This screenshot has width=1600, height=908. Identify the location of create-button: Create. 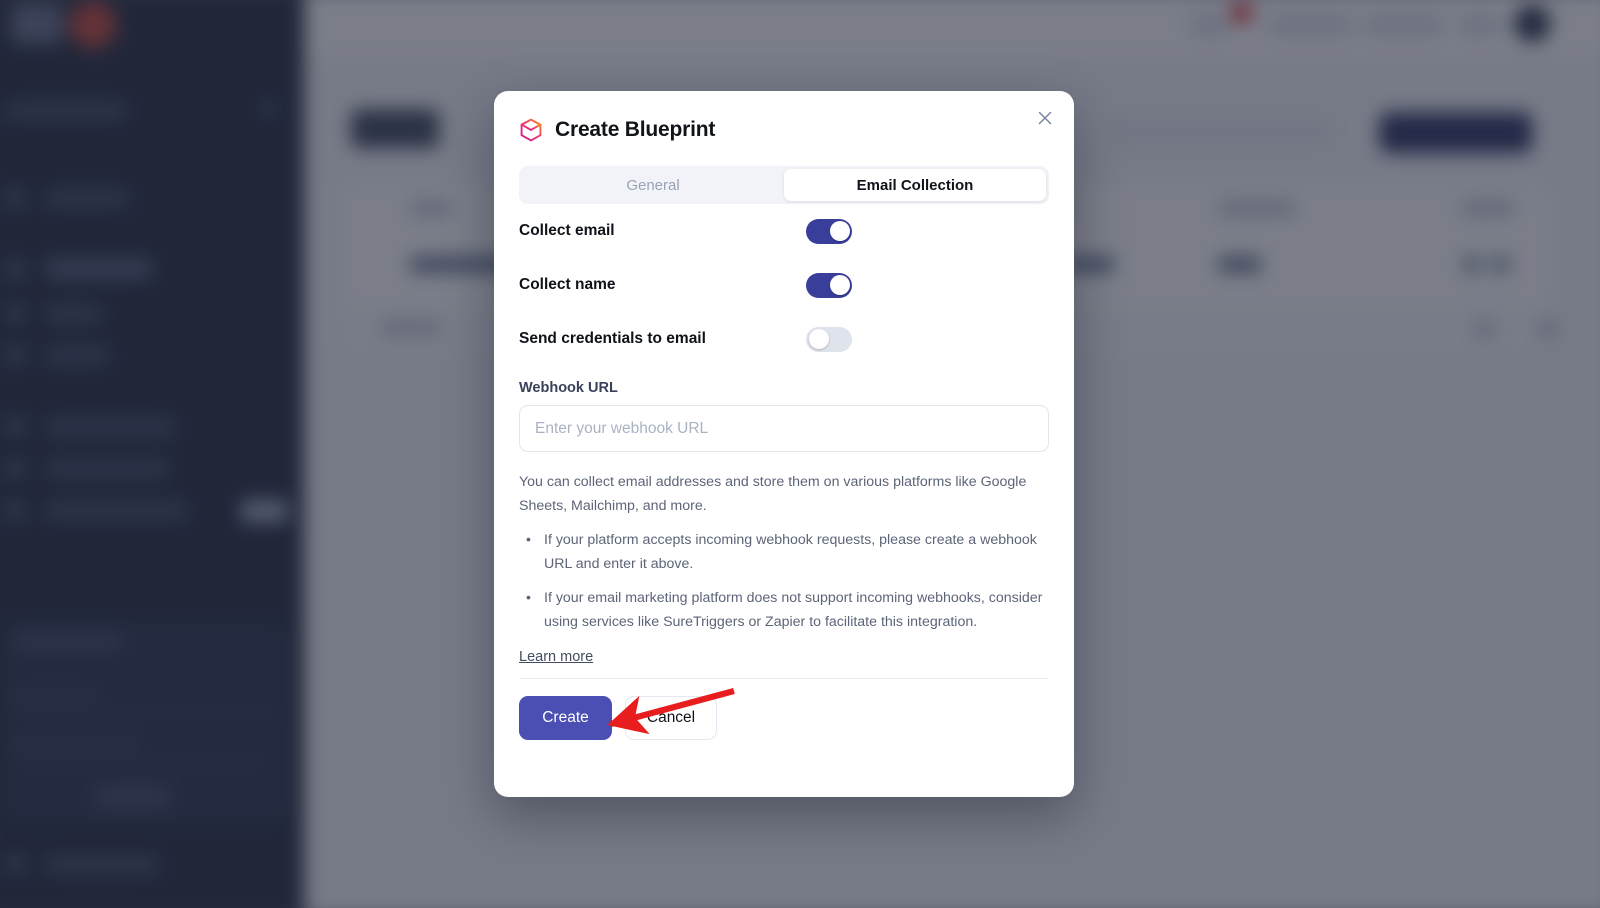
(565, 717).